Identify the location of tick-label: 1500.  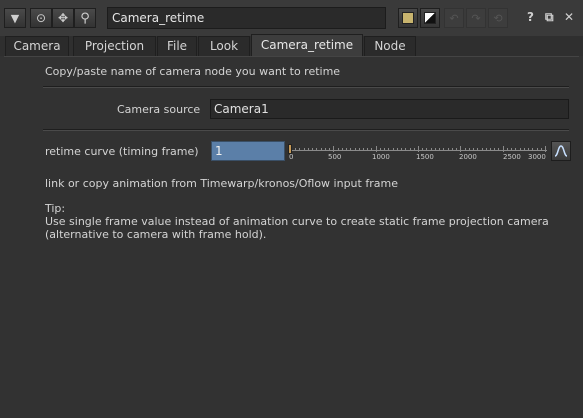
(425, 157).